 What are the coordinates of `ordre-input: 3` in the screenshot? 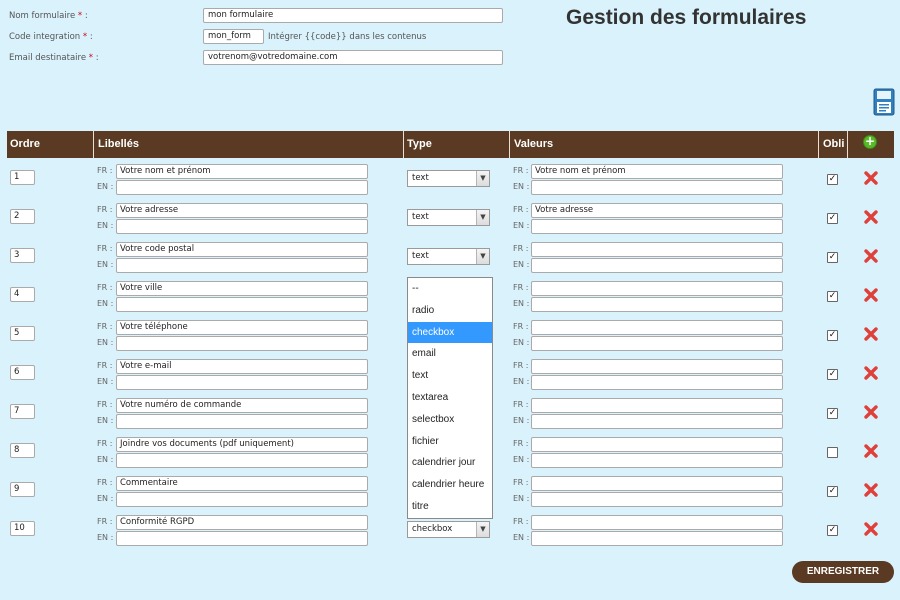 It's located at (22, 255).